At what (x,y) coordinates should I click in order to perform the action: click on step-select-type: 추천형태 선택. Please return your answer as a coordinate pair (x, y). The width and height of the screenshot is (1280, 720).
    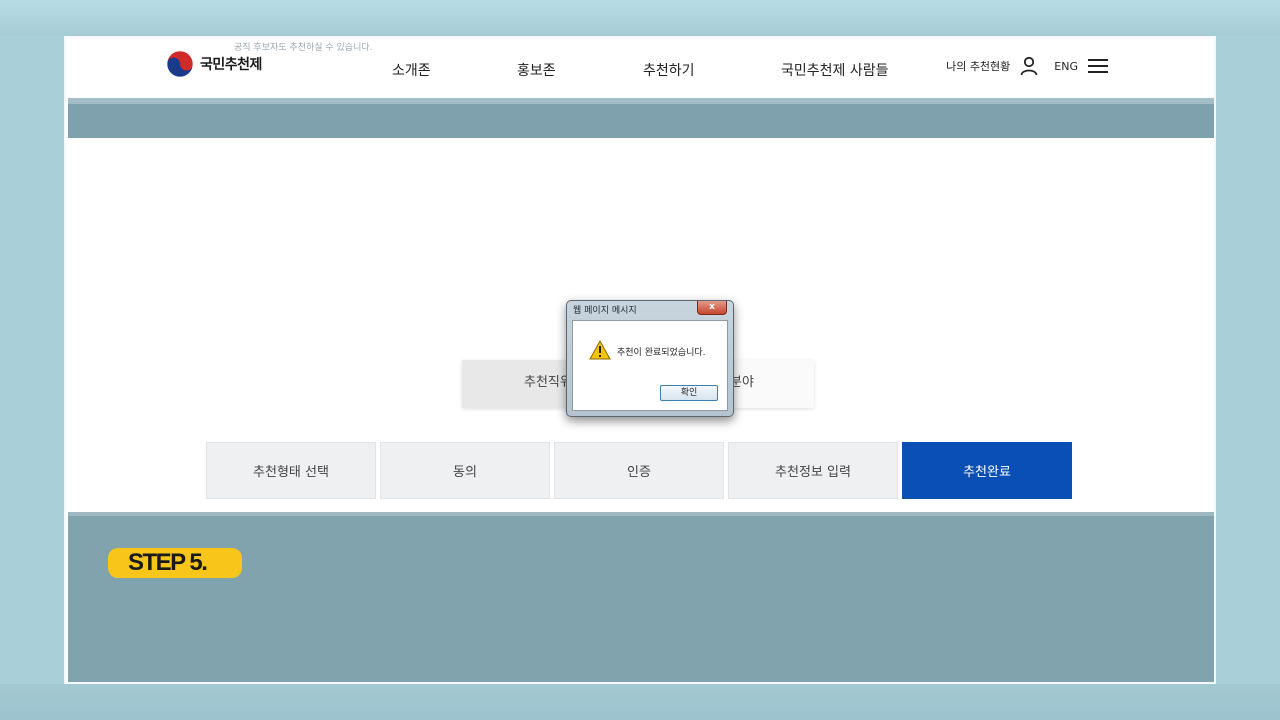
    Looking at the image, I should click on (291, 470).